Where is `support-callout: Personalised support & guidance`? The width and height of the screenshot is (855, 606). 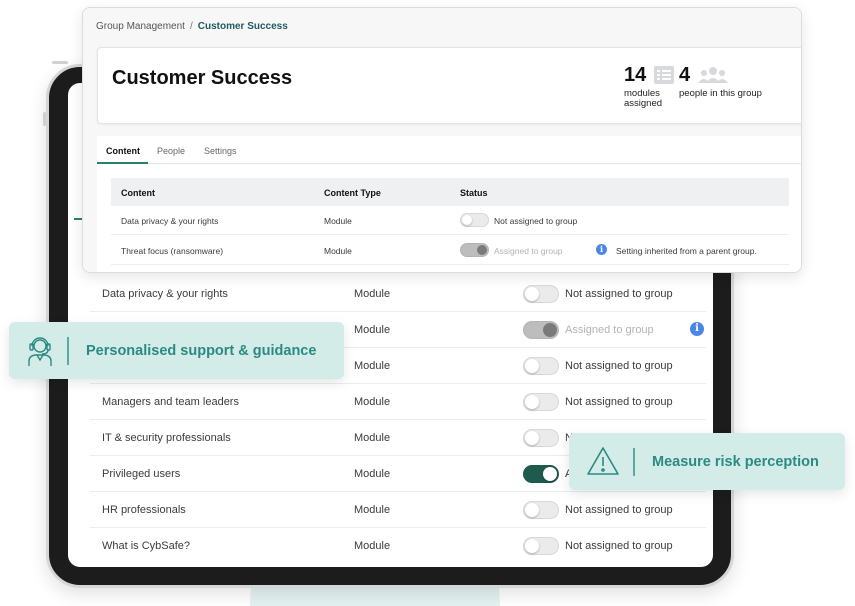
support-callout: Personalised support & guidance is located at coordinates (176, 350).